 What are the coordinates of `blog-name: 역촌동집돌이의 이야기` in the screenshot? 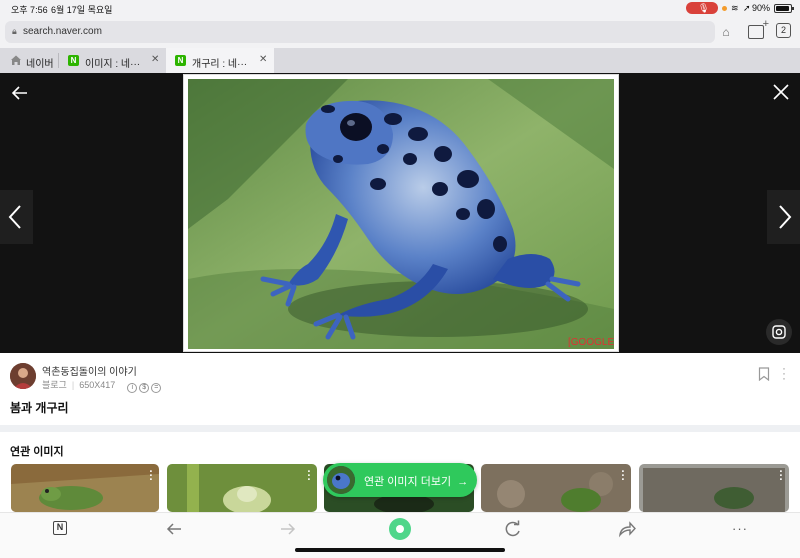 It's located at (89, 370).